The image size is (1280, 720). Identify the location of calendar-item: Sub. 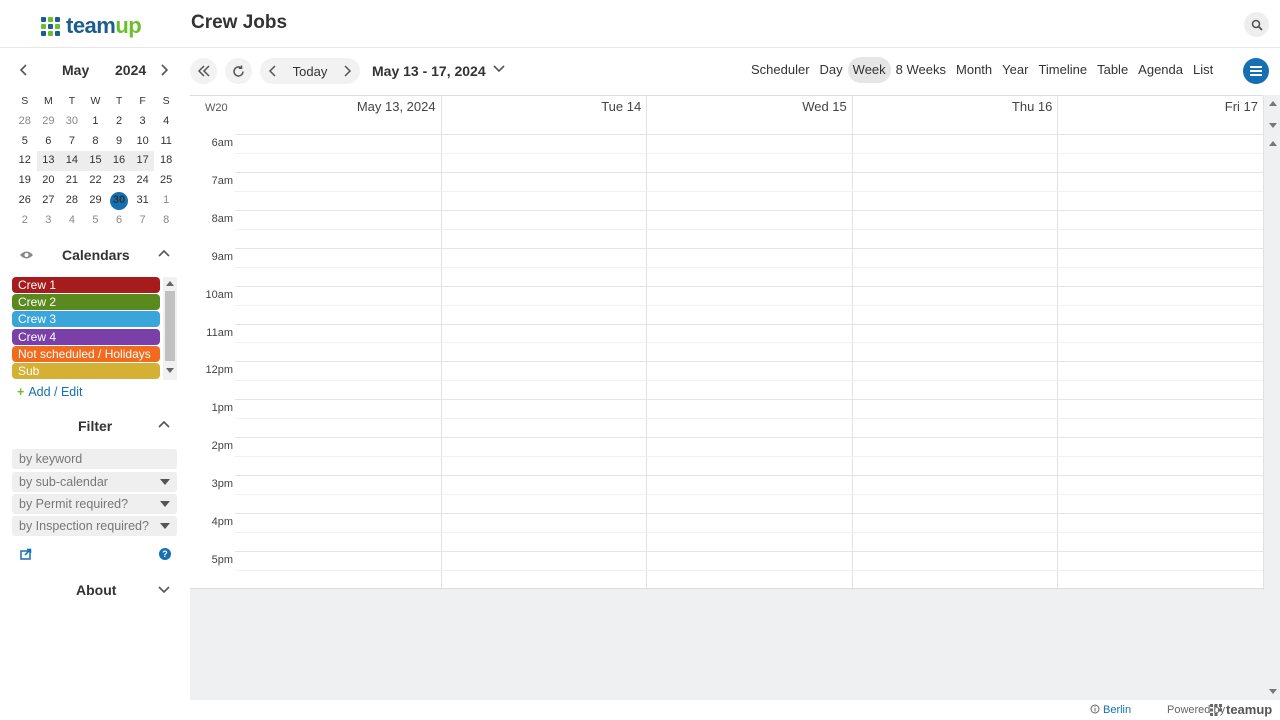
(86, 370).